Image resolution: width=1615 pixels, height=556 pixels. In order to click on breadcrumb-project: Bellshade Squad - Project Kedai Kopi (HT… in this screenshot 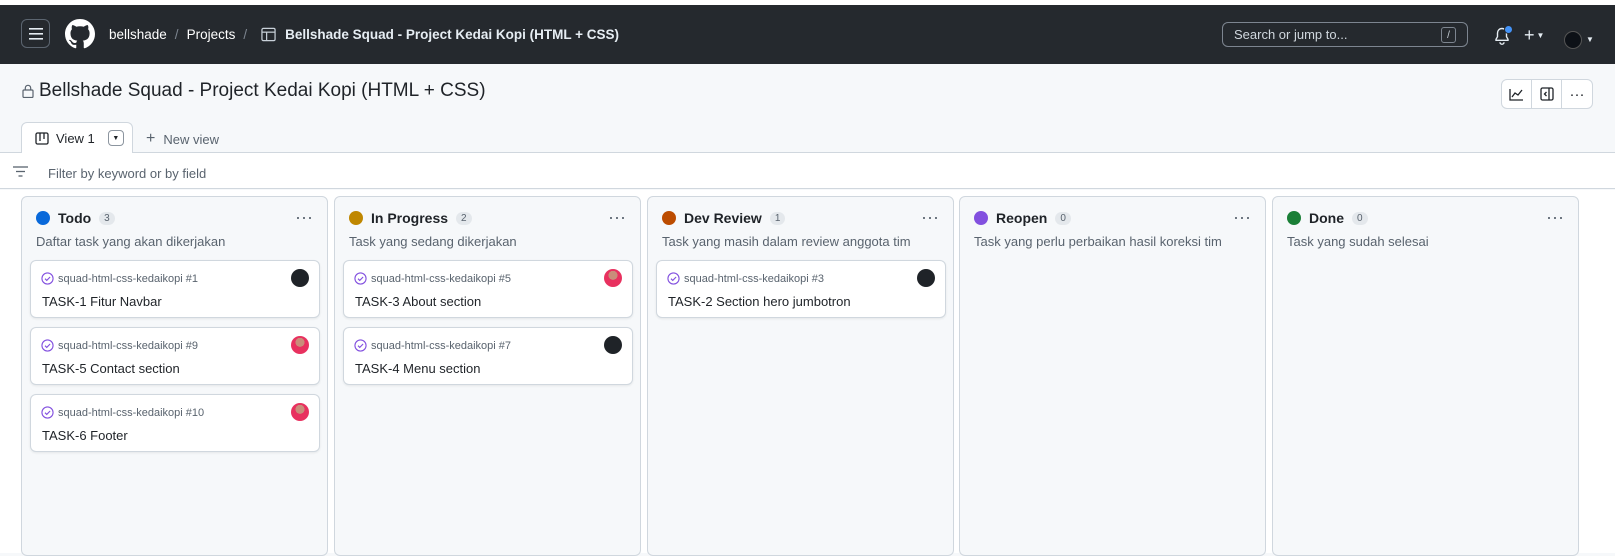, I will do `click(452, 34)`.